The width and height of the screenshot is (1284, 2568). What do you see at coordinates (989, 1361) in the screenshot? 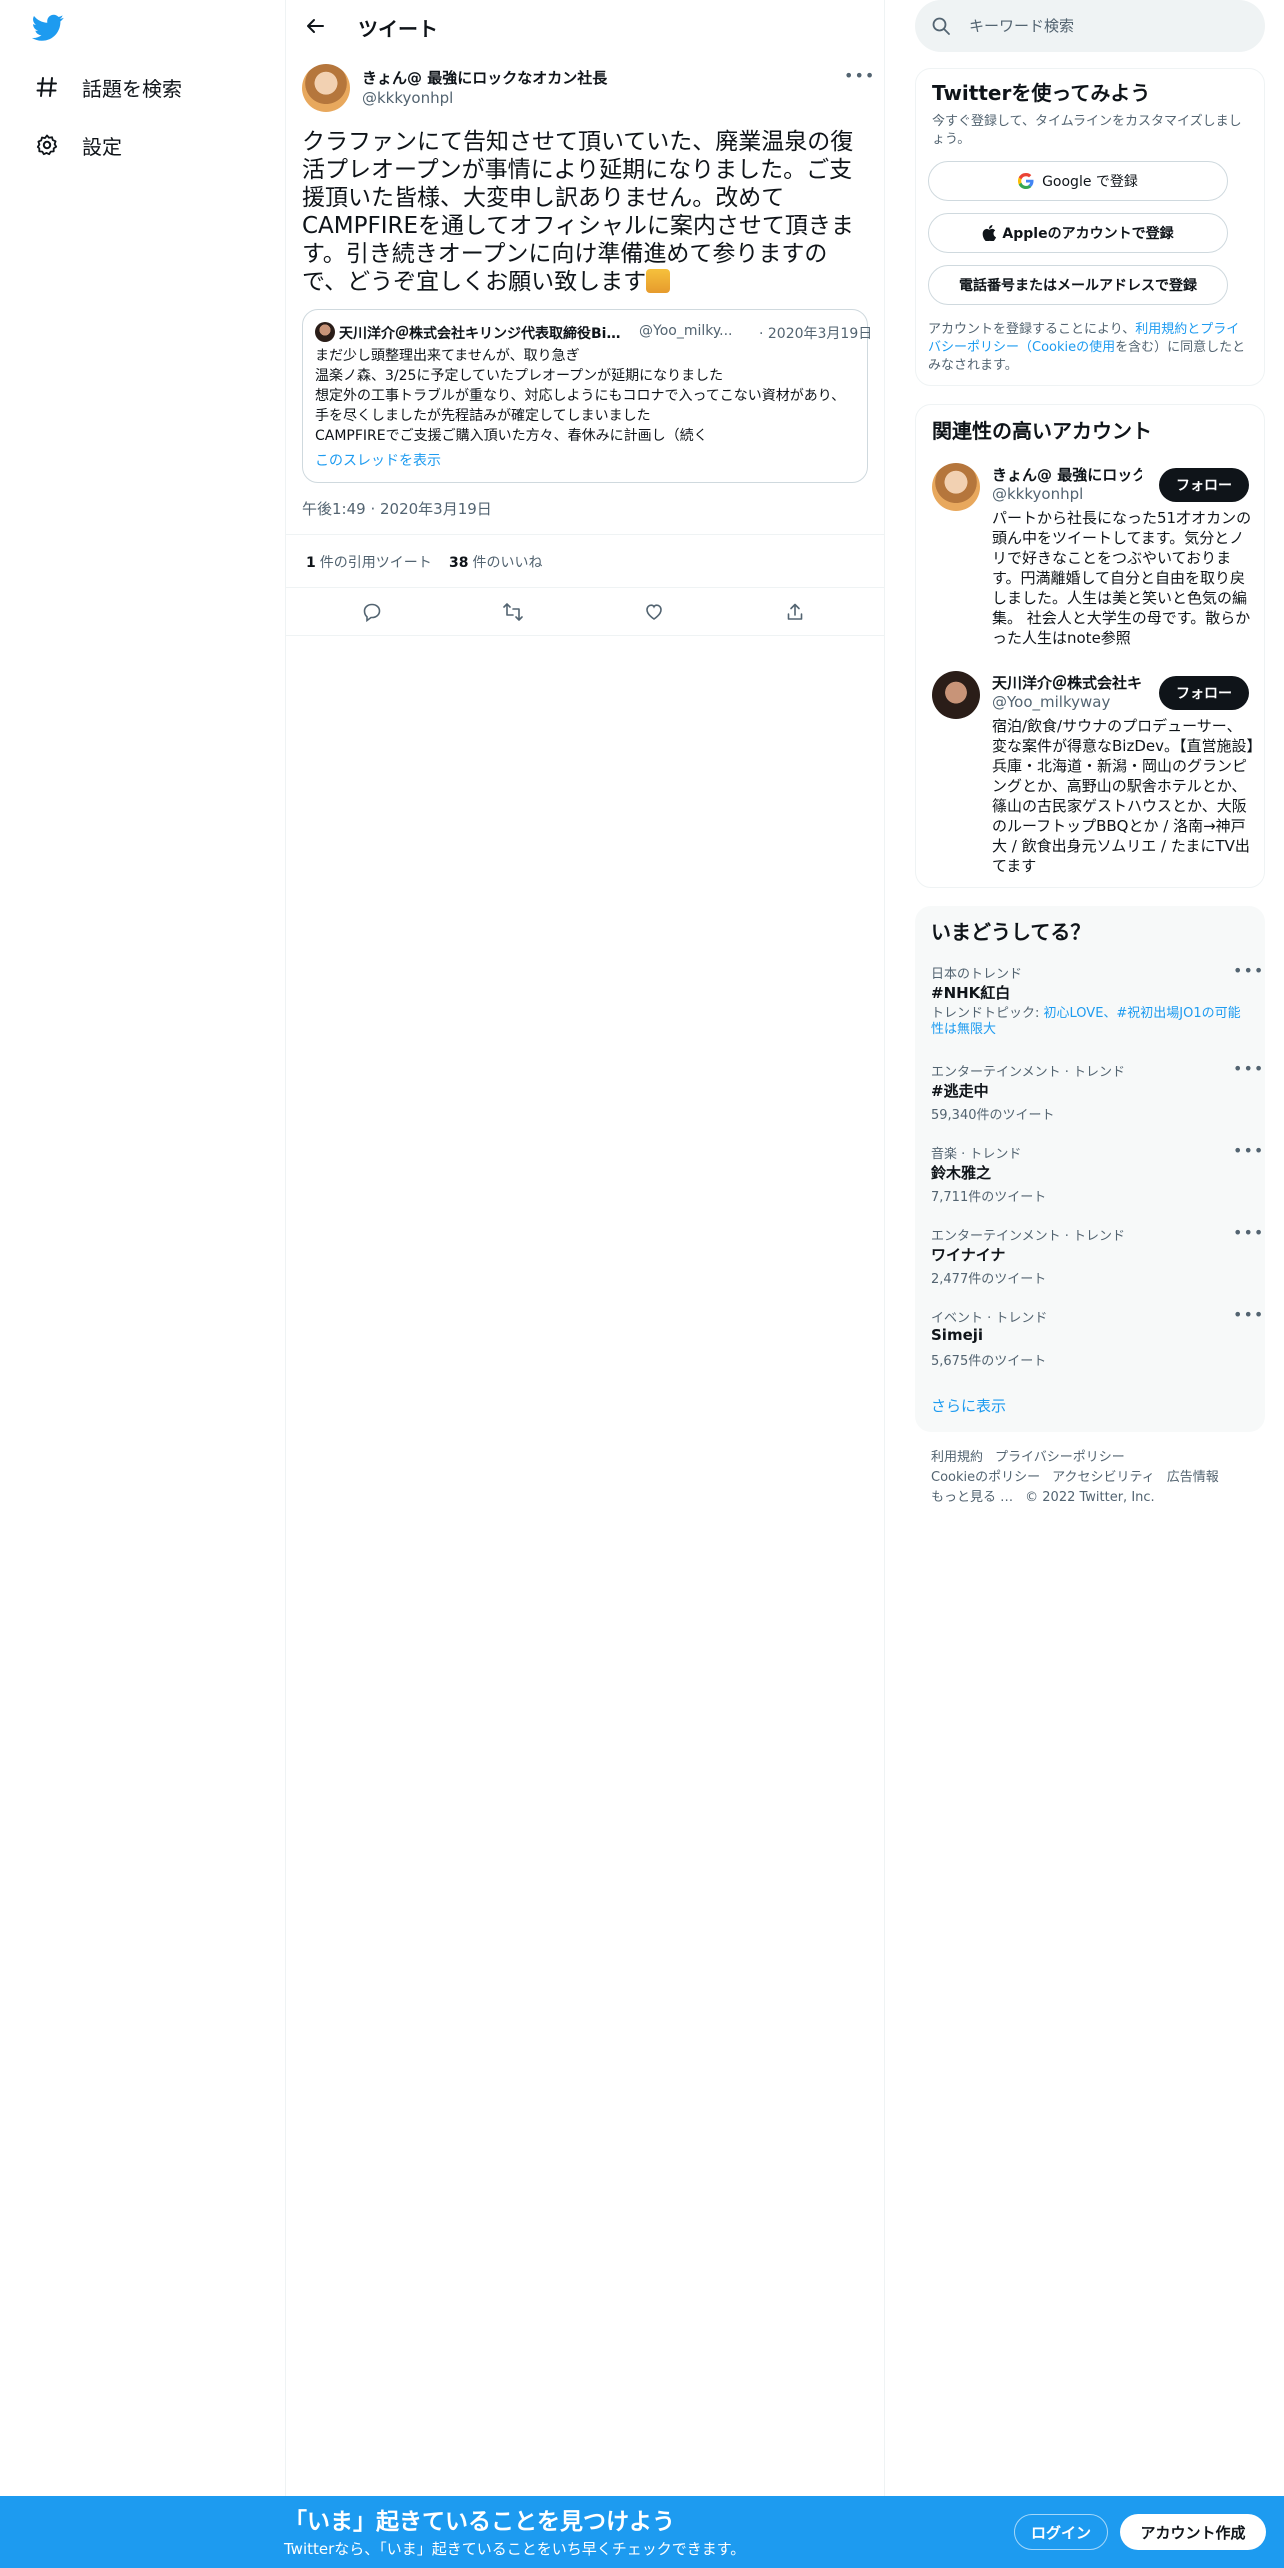
I see `trend-count: 5,675件のツイート` at bounding box center [989, 1361].